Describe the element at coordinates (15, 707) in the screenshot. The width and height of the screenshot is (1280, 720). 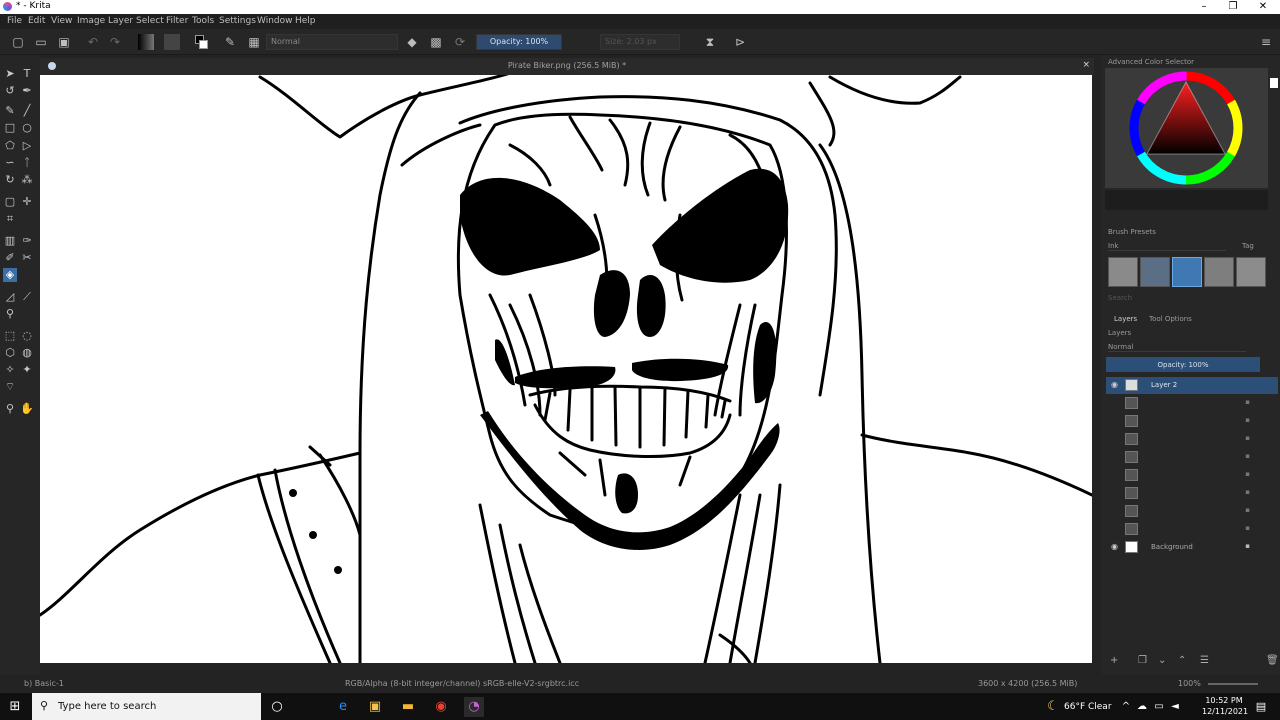
I see `windows-start-icon: ⊞` at that location.